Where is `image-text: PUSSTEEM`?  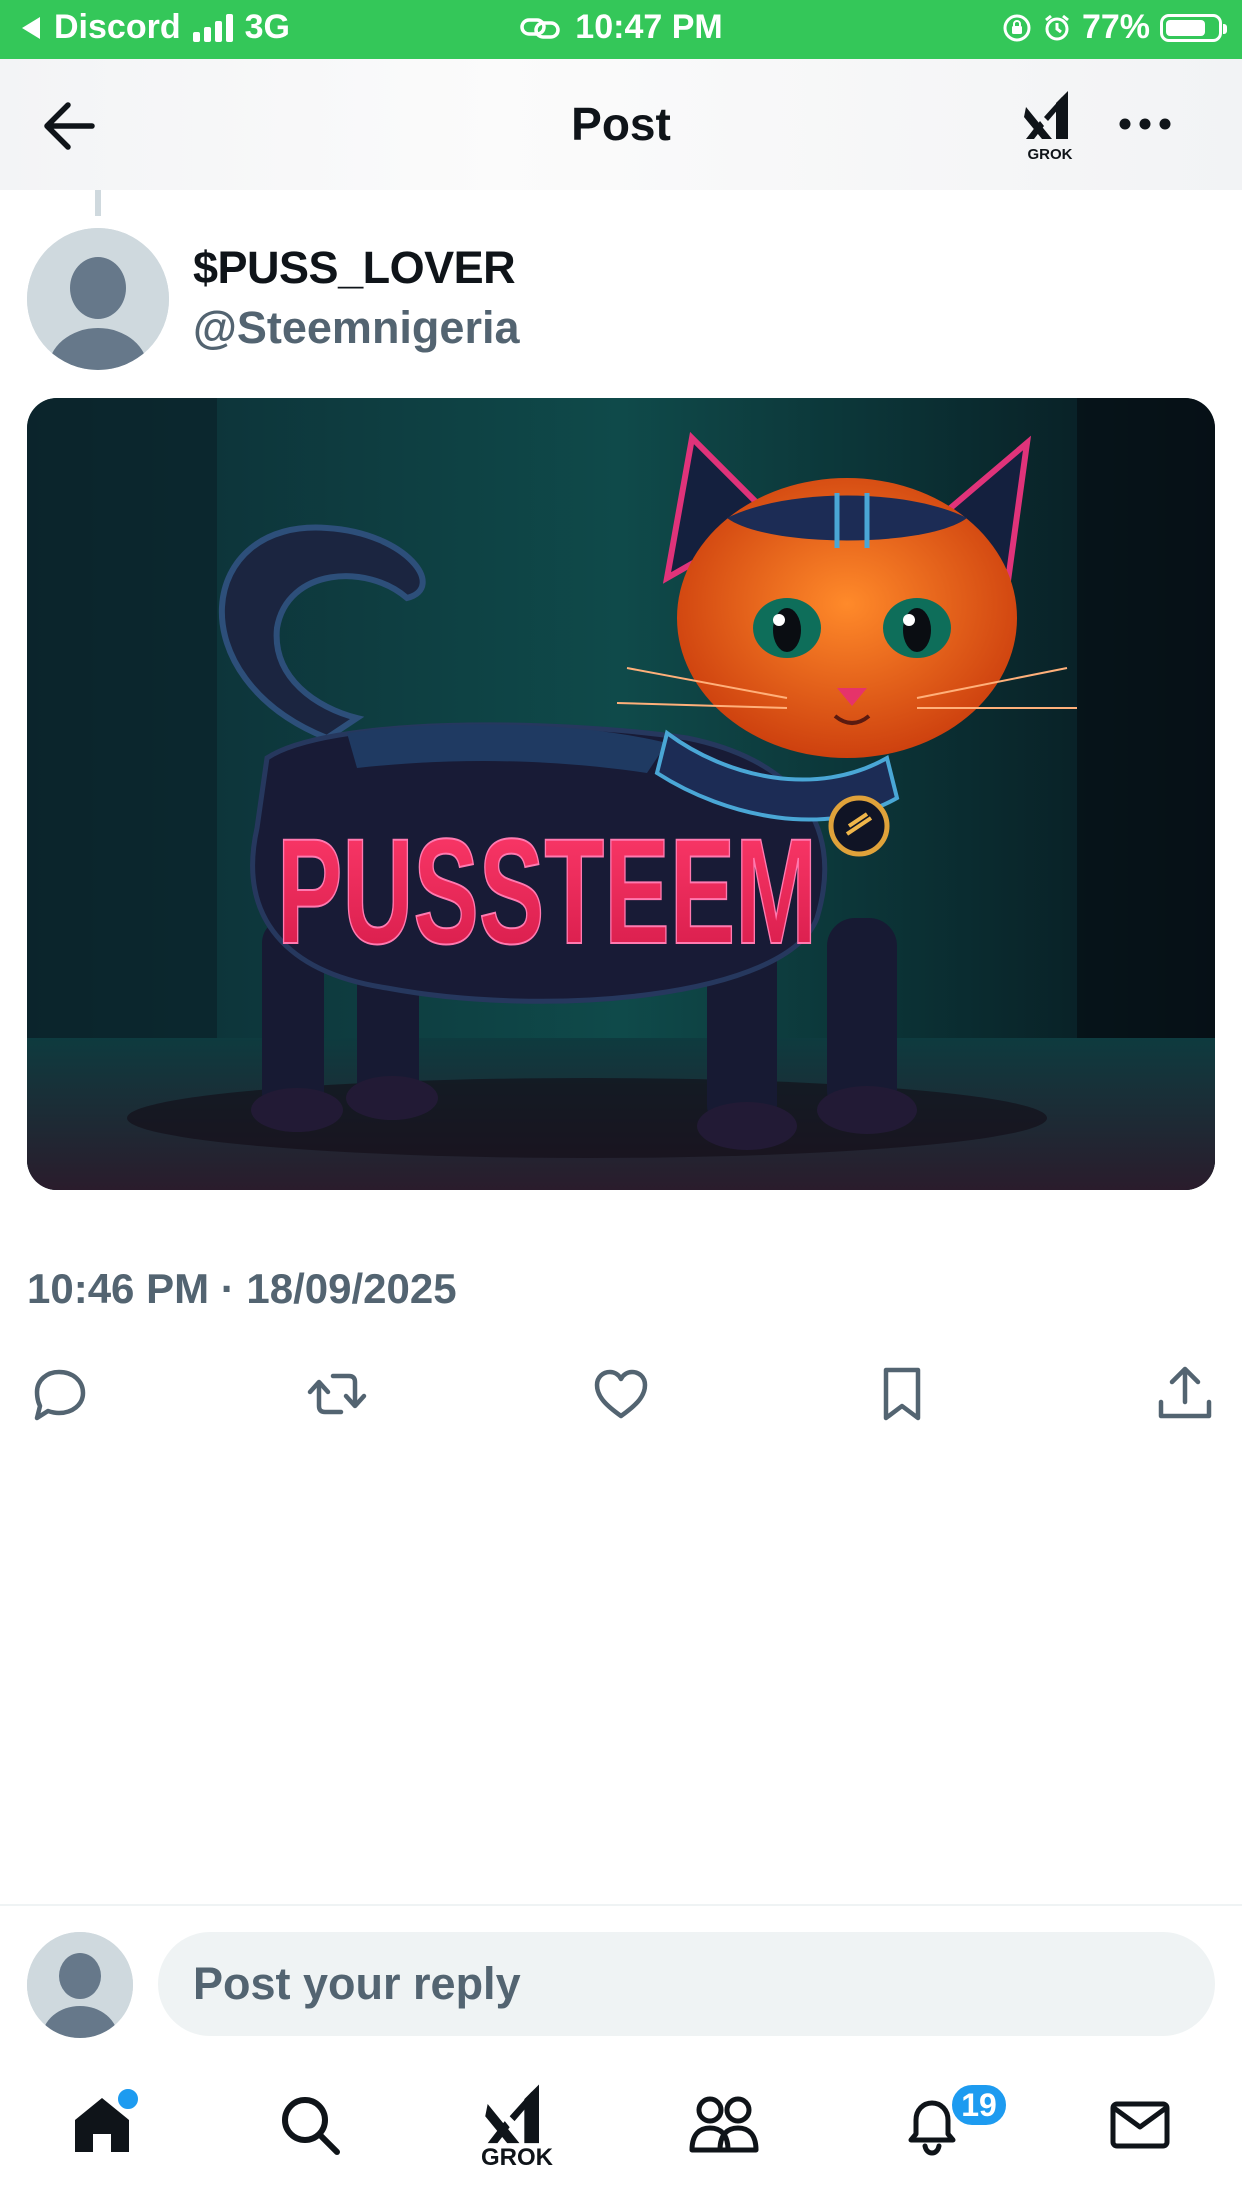
image-text: PUSSTEEM is located at coordinates (547, 891).